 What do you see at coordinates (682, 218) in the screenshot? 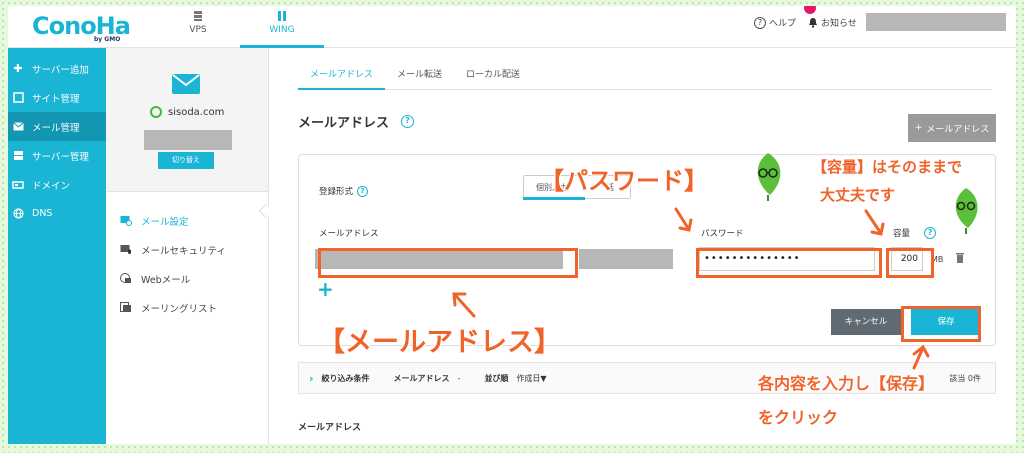
I see `arrow-to-password` at bounding box center [682, 218].